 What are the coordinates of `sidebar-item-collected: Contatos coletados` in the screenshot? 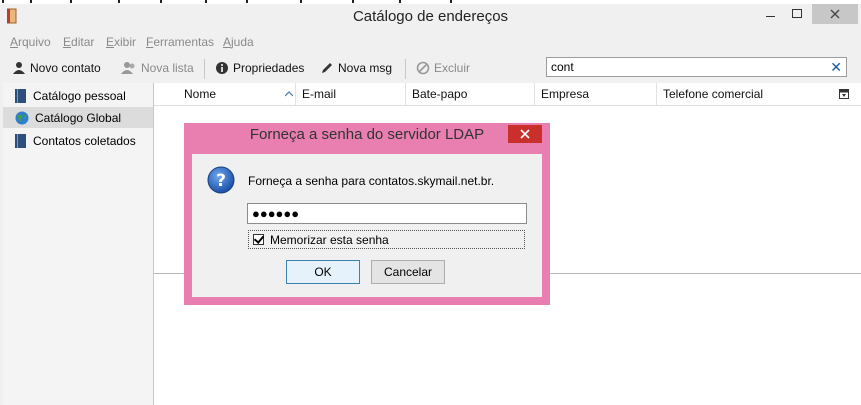 It's located at (78, 140).